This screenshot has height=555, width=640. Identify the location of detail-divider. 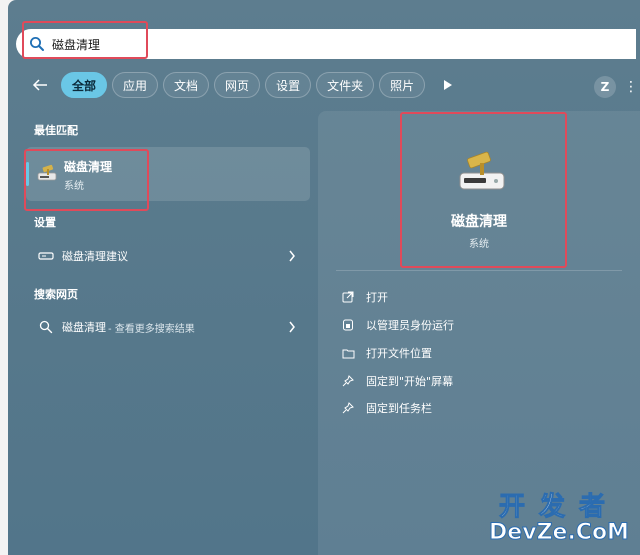
(479, 270).